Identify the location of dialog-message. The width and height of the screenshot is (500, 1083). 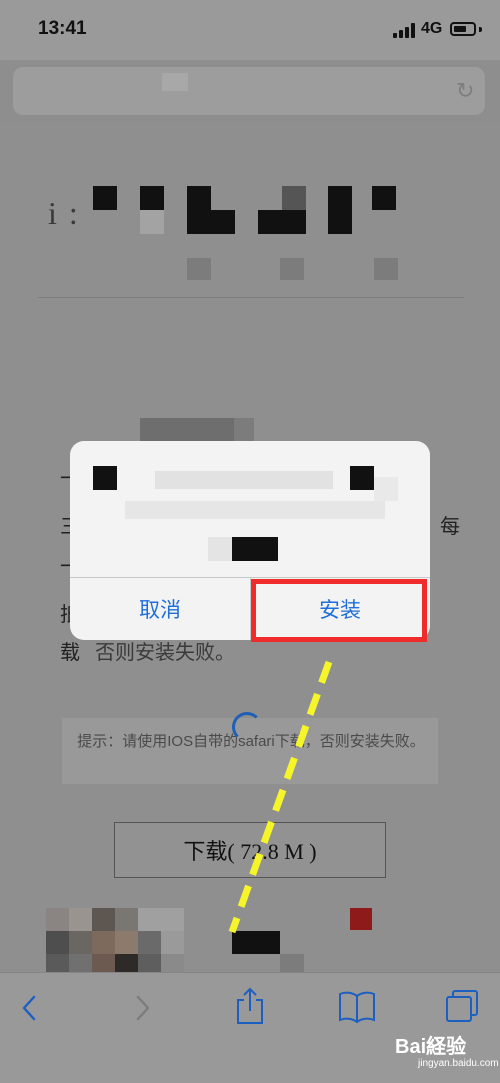
(250, 513).